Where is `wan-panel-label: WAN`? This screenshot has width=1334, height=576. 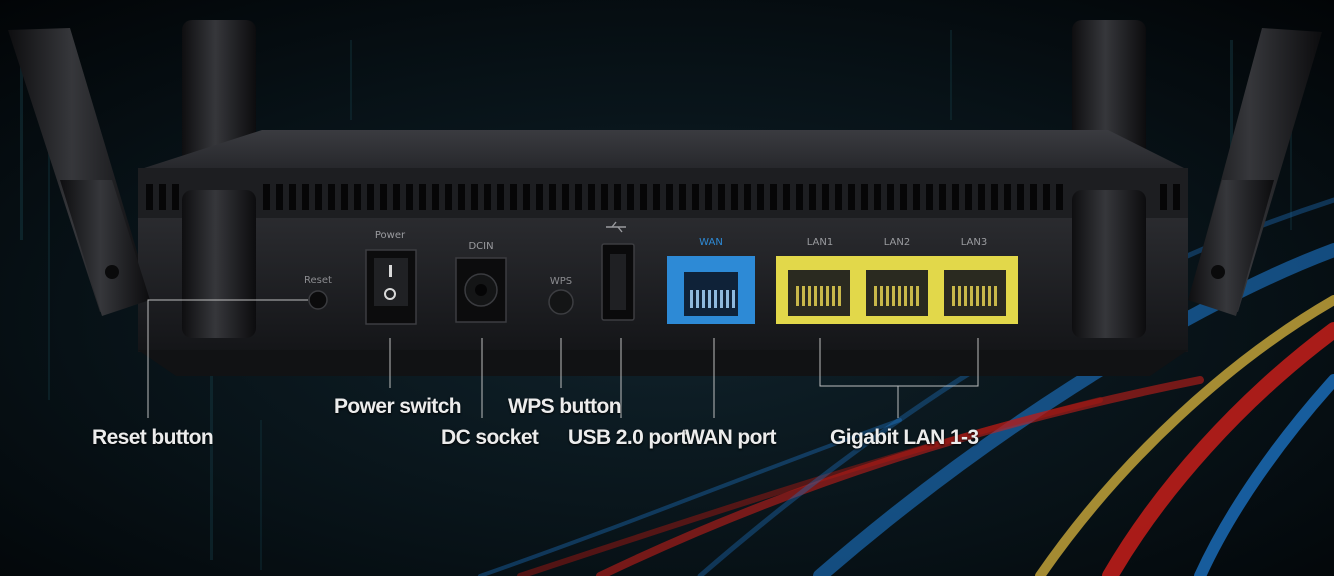 wan-panel-label: WAN is located at coordinates (711, 242).